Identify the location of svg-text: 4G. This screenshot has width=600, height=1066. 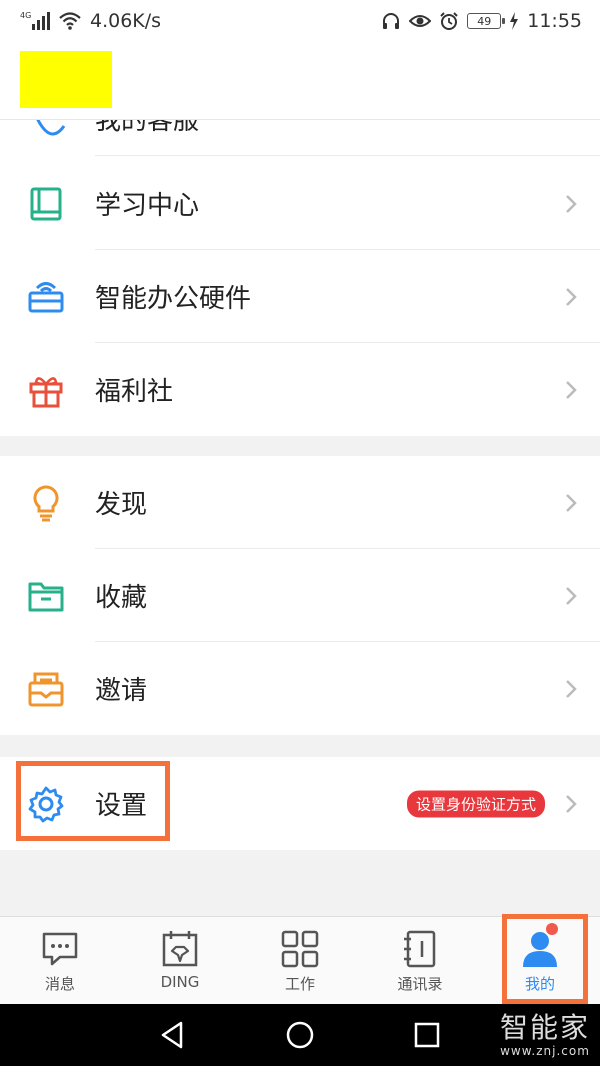
(25, 15).